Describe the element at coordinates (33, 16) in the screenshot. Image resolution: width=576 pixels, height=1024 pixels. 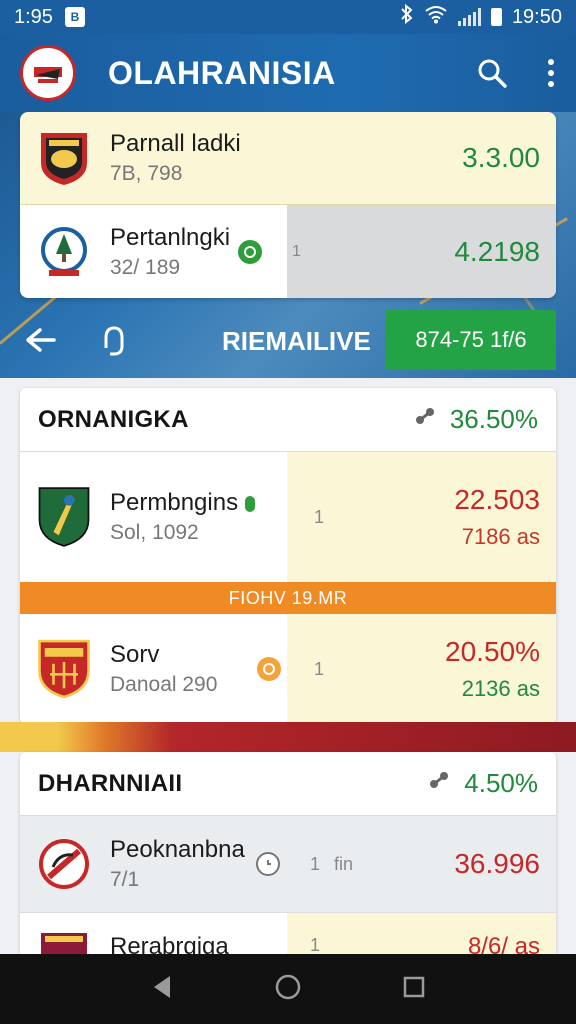
I see `status-time: 1:95` at that location.